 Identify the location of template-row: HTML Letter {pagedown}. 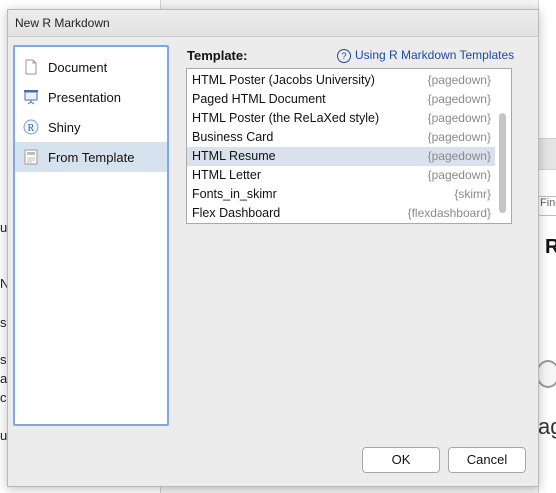
(341, 175).